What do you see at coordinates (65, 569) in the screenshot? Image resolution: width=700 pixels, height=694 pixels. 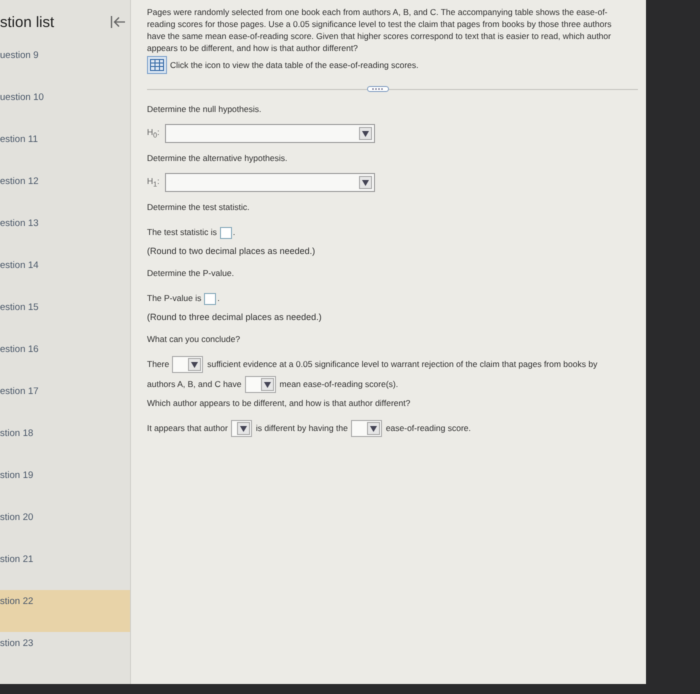 I see `question-list-item: stion 21` at bounding box center [65, 569].